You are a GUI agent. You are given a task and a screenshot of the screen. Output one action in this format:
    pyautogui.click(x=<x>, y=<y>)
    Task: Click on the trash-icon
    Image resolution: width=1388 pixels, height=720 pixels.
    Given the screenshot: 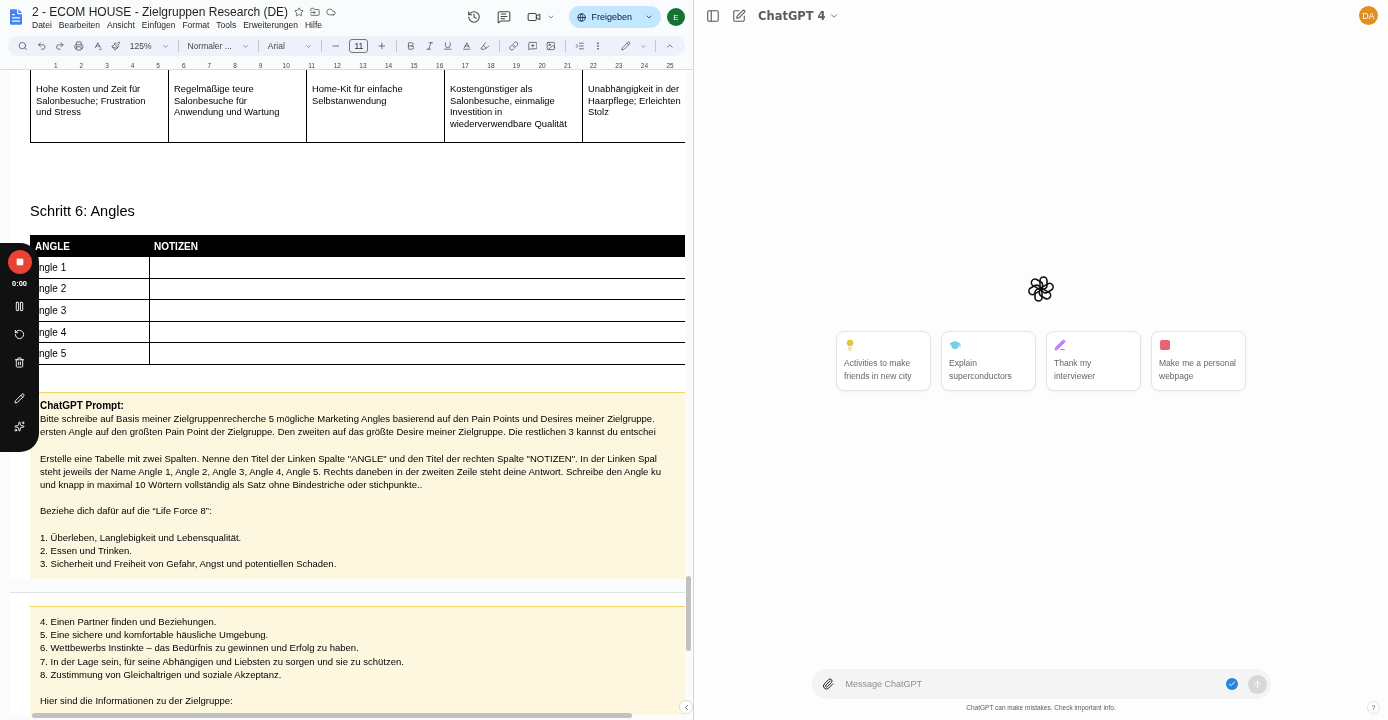 What is the action you would take?
    pyautogui.click(x=19, y=362)
    